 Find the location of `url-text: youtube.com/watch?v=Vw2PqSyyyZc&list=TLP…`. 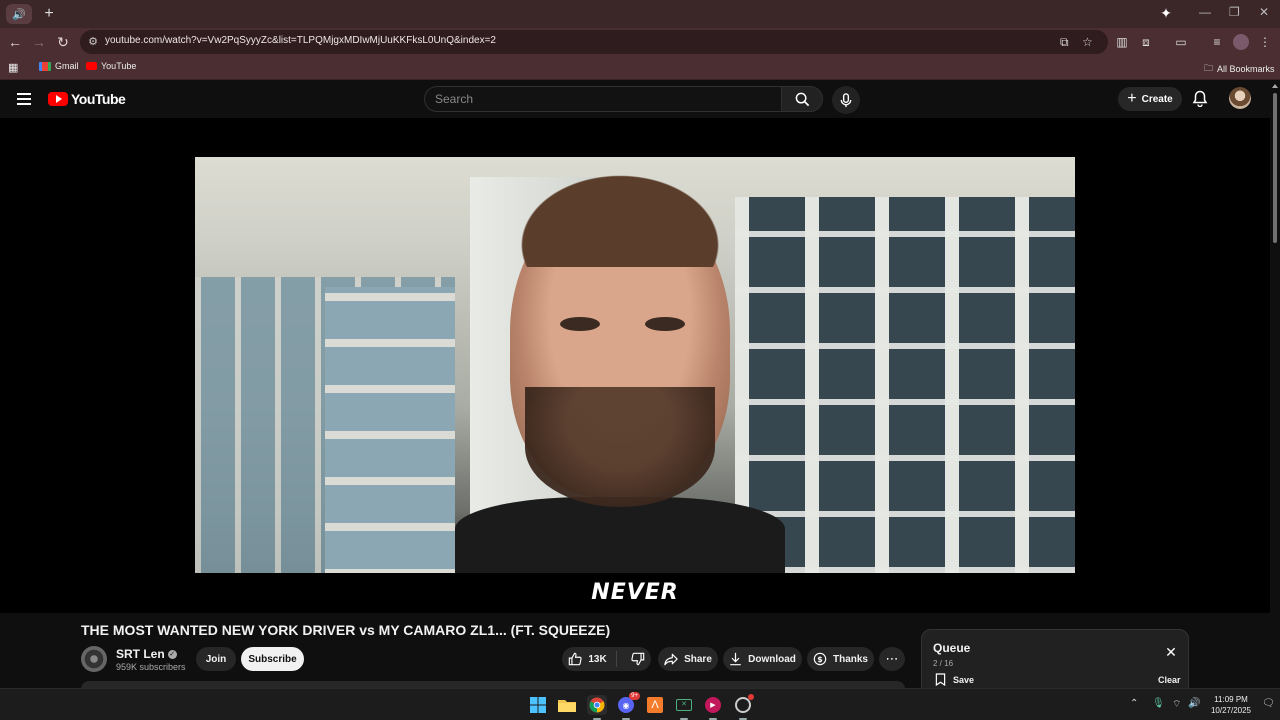

url-text: youtube.com/watch?v=Vw2PqSyyyZc&list=TLP… is located at coordinates (300, 40).